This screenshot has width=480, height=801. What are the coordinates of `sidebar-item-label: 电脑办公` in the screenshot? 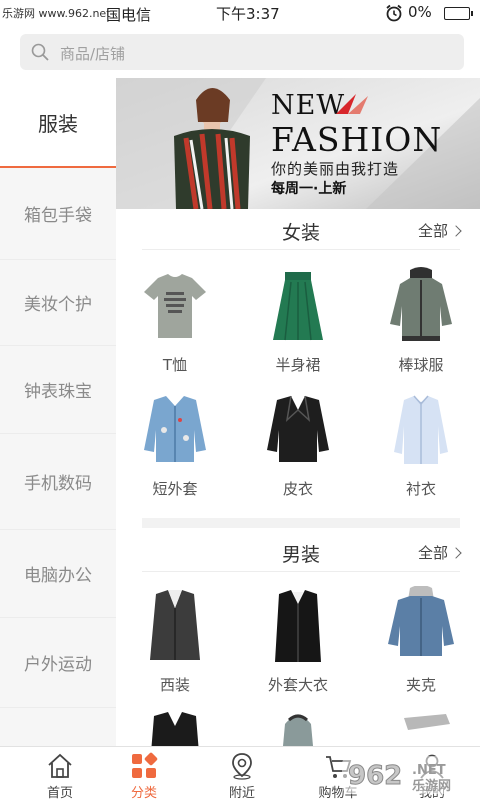 It's located at (58, 576).